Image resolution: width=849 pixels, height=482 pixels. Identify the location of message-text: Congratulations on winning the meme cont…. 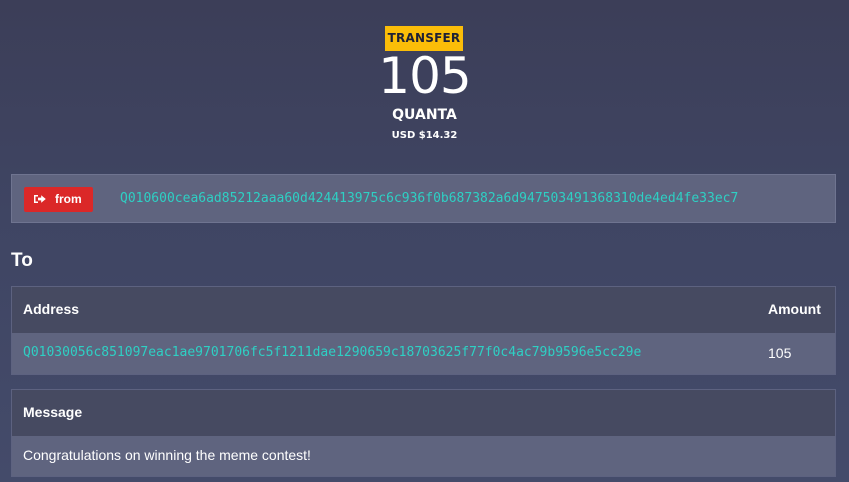
(167, 455).